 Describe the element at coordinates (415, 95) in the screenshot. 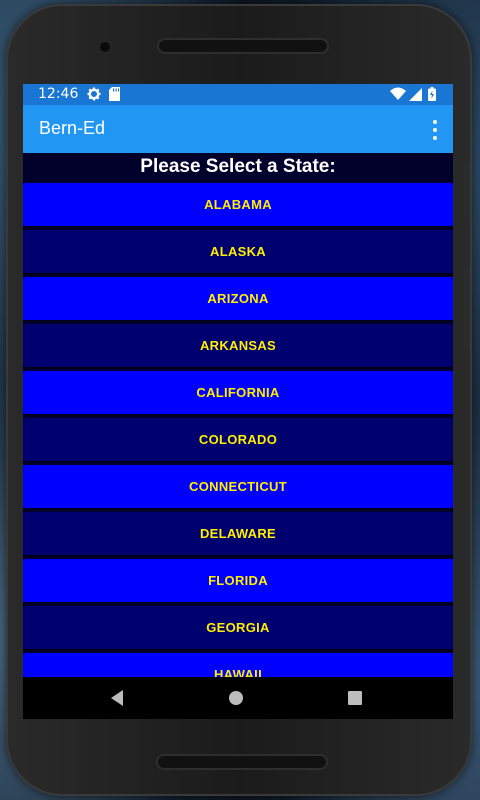

I see `signal-icon` at that location.